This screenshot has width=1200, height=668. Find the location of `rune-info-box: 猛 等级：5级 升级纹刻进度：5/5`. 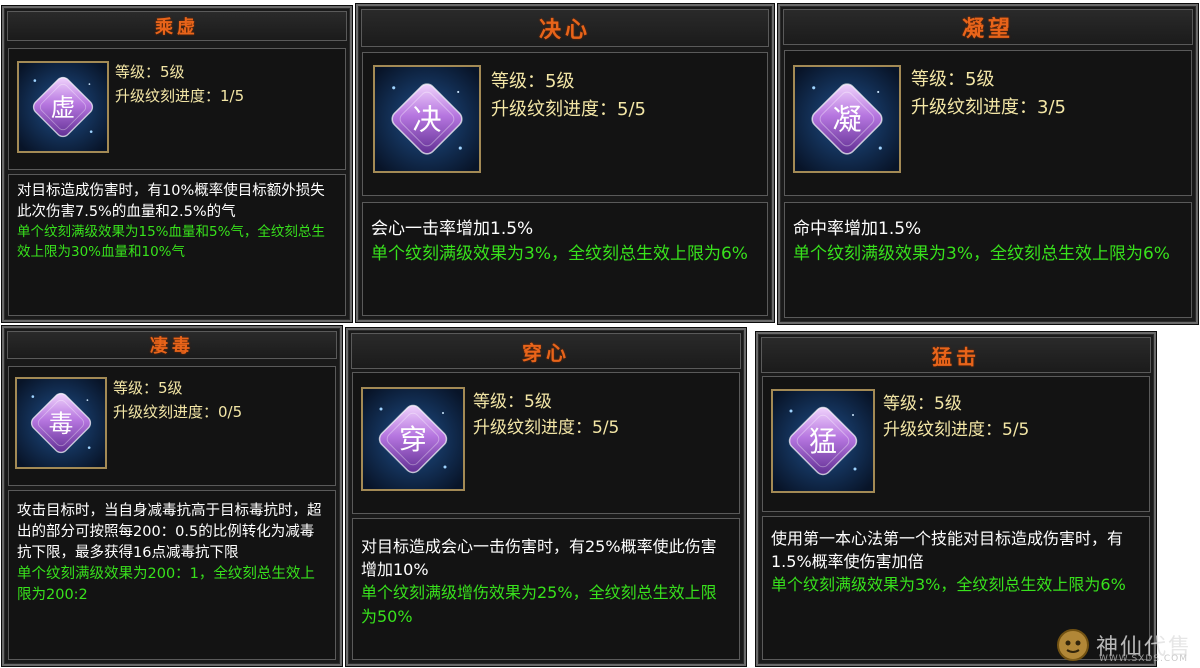

rune-info-box: 猛 等级：5级 升级纹刻进度：5/5 is located at coordinates (956, 444).